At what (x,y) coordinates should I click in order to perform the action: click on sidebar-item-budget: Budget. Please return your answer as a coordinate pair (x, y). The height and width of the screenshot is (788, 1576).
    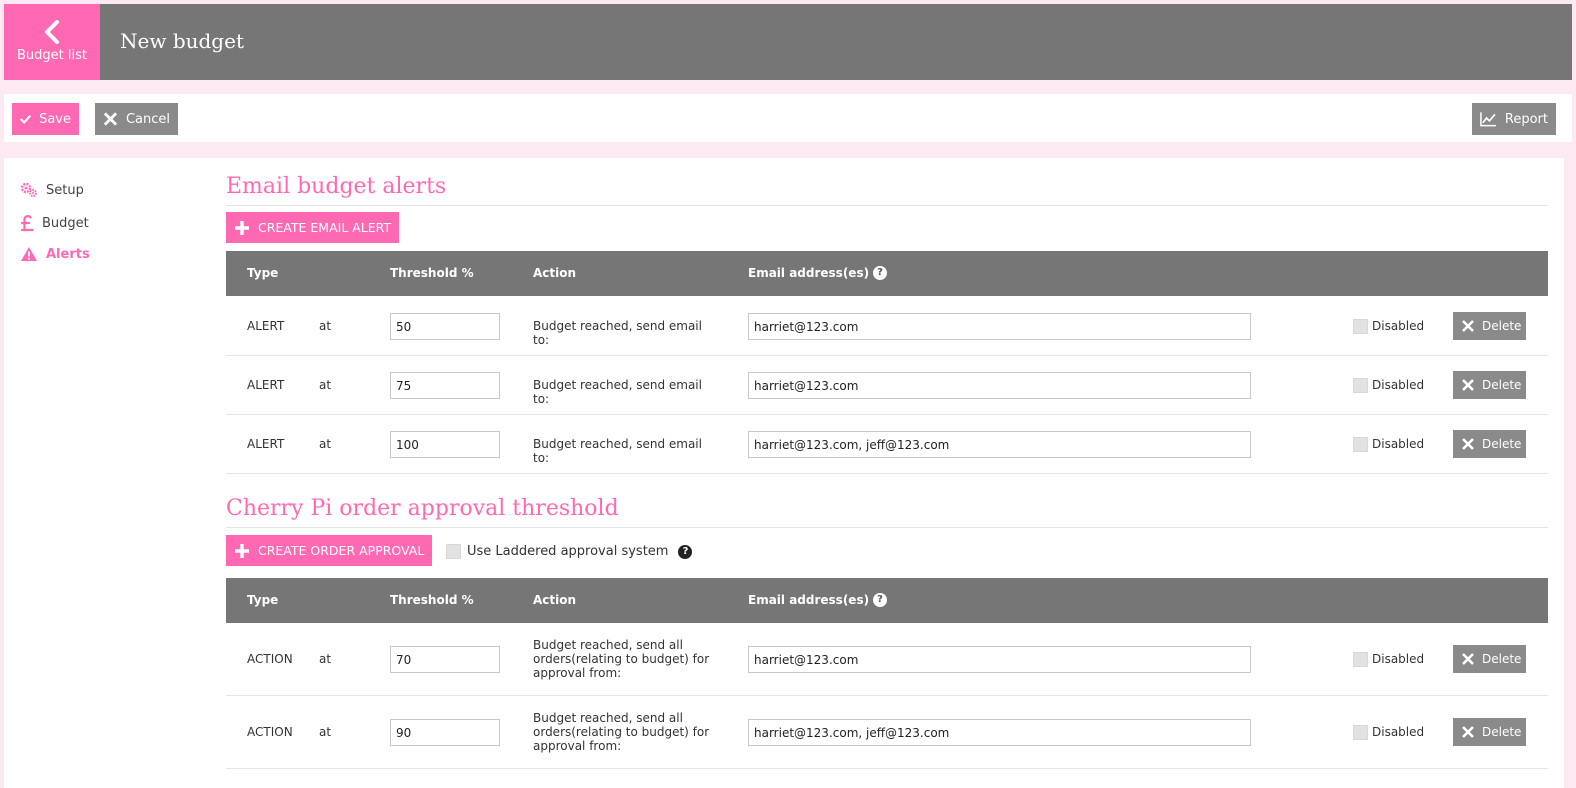
    Looking at the image, I should click on (54, 223).